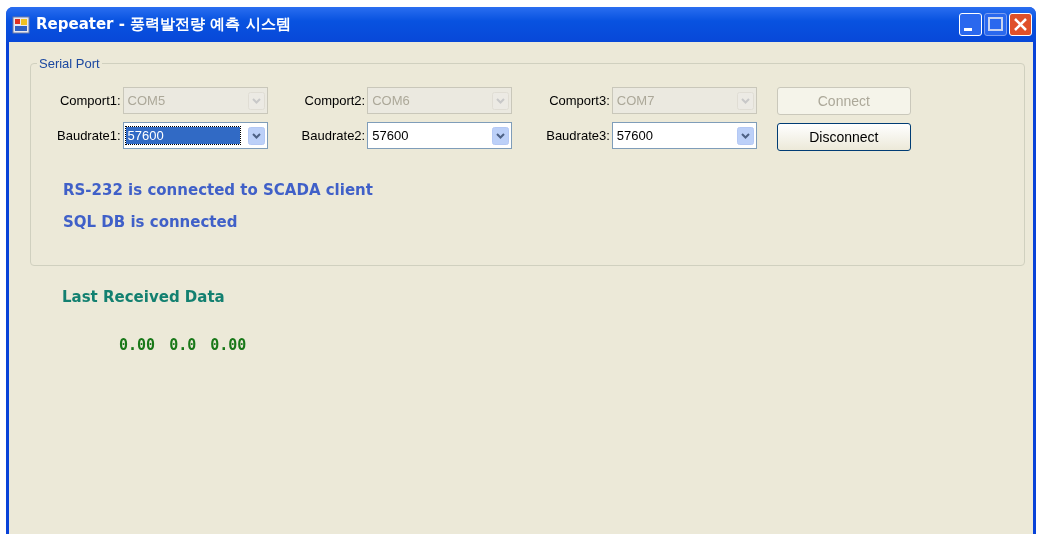  I want to click on status-message: SQL DB is connected, so click(151, 222).